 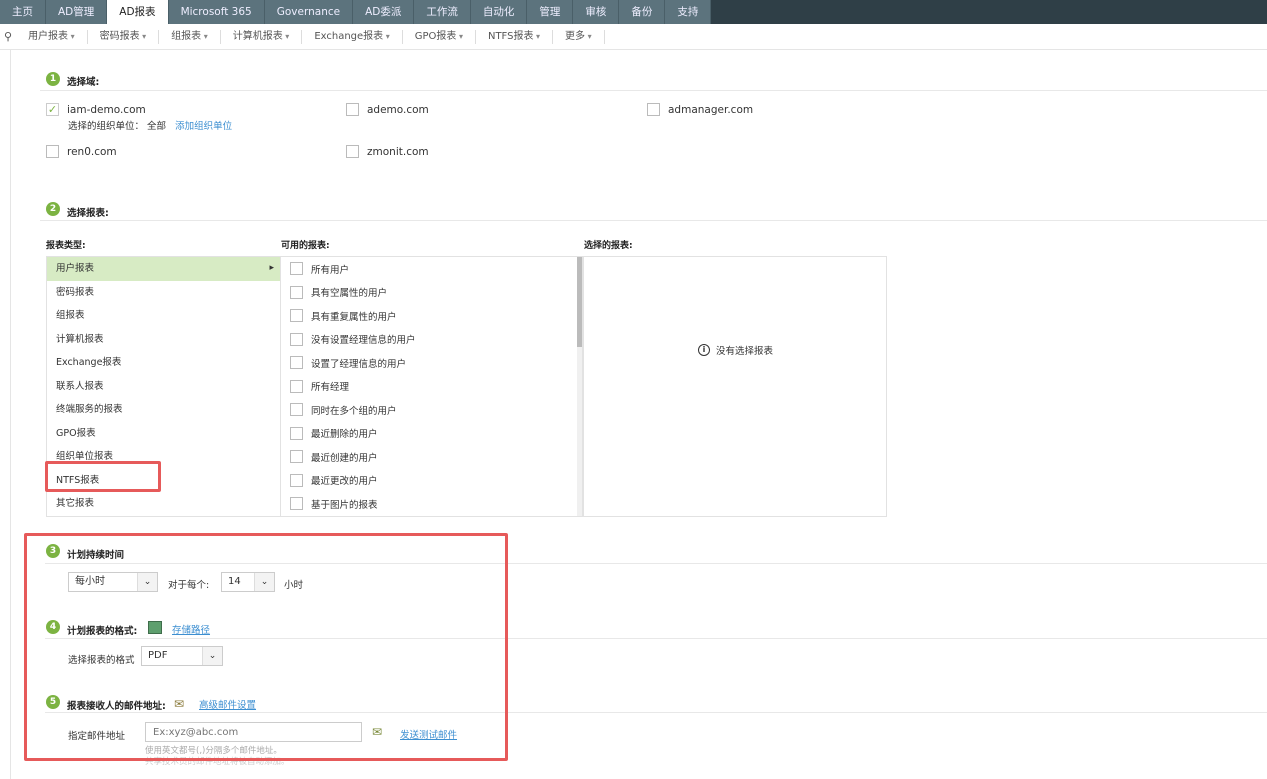 What do you see at coordinates (262, 36) in the screenshot?
I see `subnav-item-3: 计算机报表` at bounding box center [262, 36].